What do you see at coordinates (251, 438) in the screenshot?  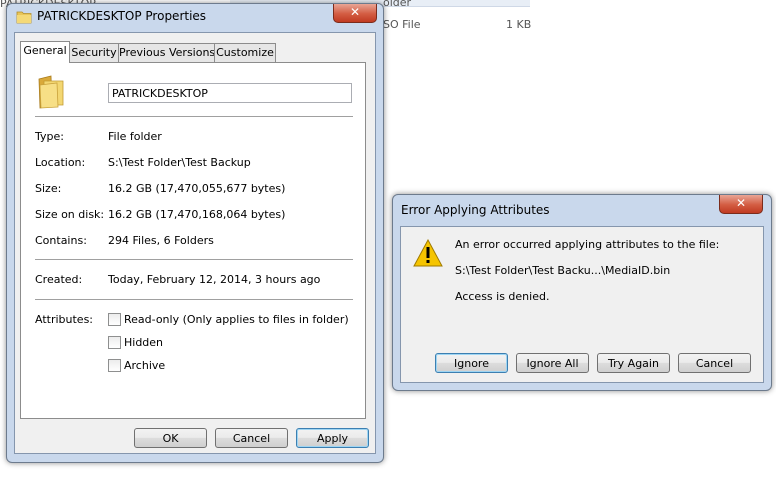 I see `cancel-button: Cancel` at bounding box center [251, 438].